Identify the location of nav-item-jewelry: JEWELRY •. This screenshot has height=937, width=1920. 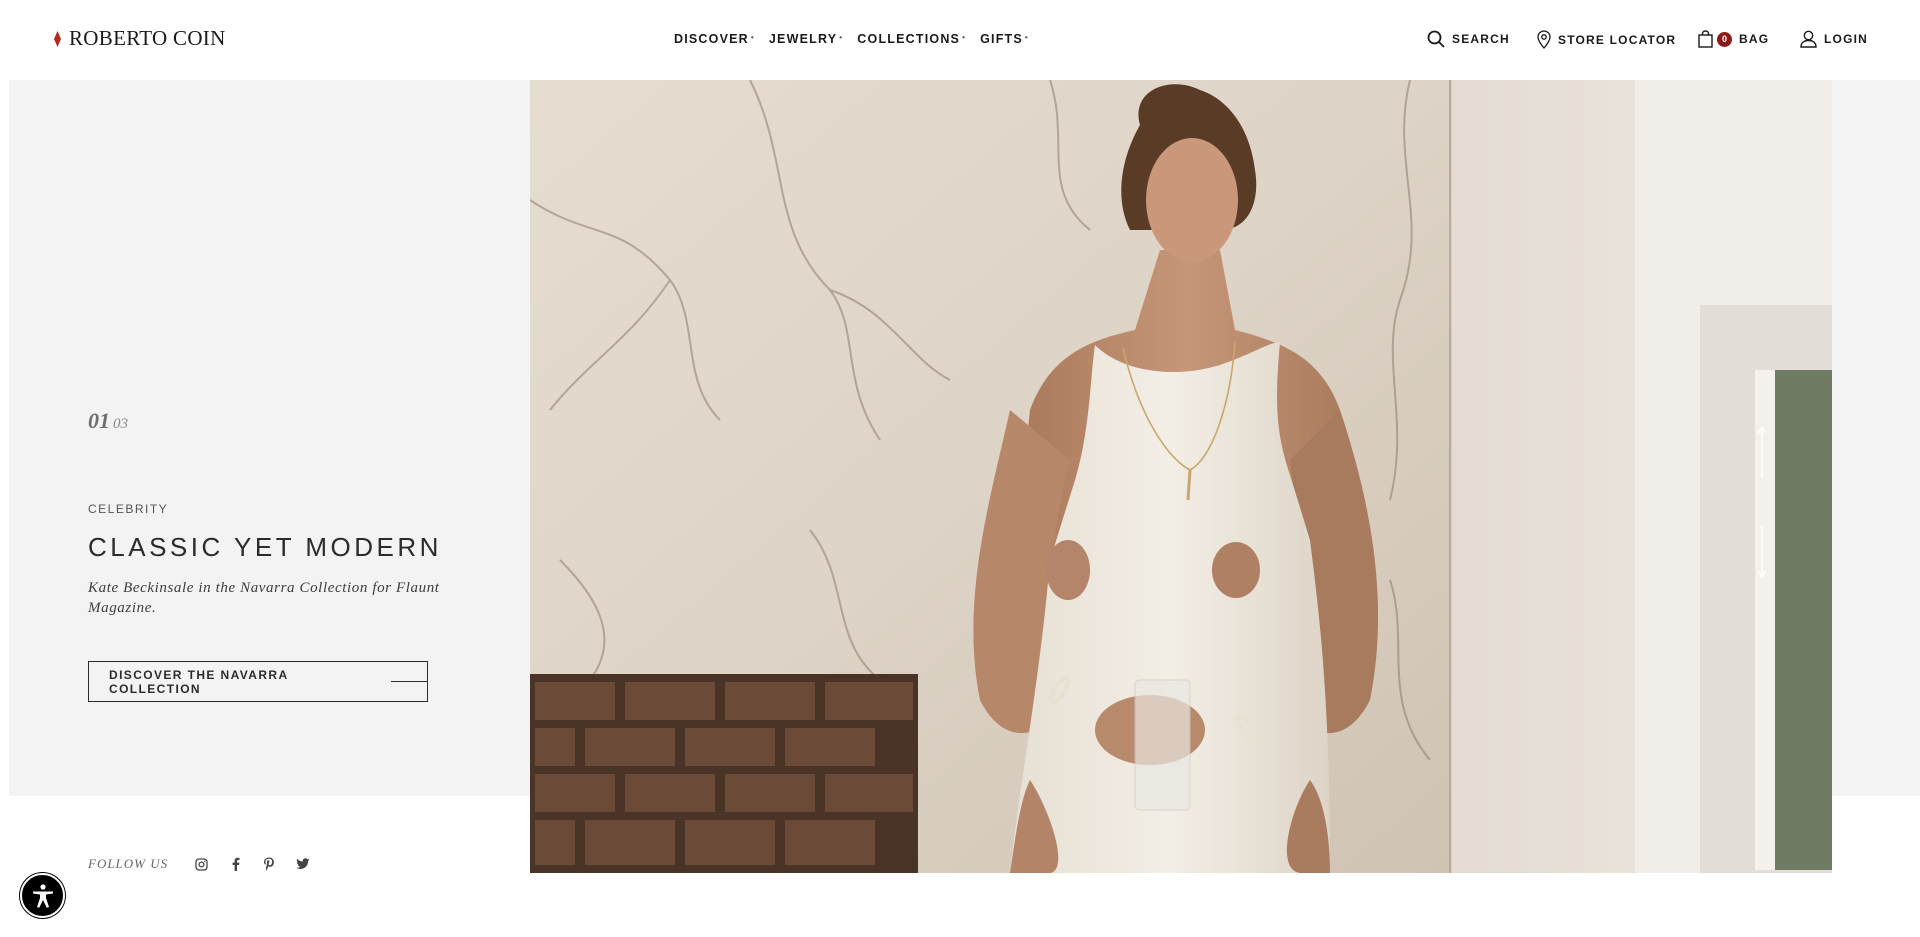
(806, 39).